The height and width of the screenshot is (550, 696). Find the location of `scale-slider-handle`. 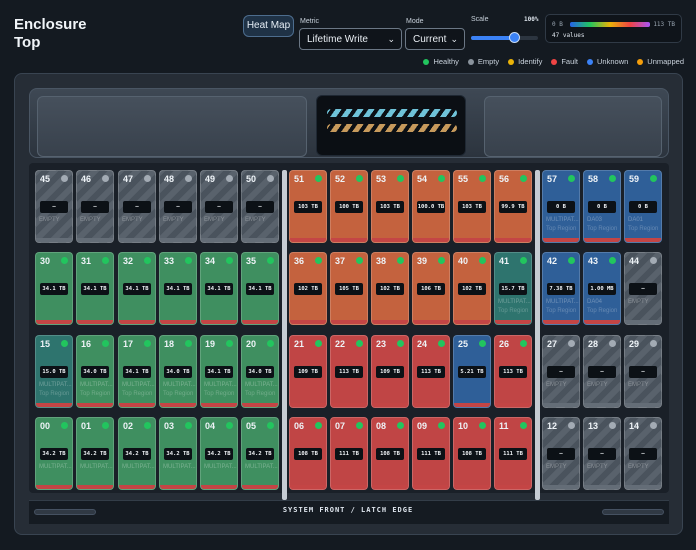

scale-slider-handle is located at coordinates (515, 37).